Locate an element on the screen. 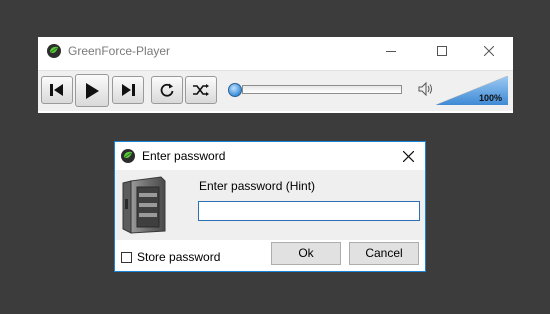  previous-button is located at coordinates (57, 90).